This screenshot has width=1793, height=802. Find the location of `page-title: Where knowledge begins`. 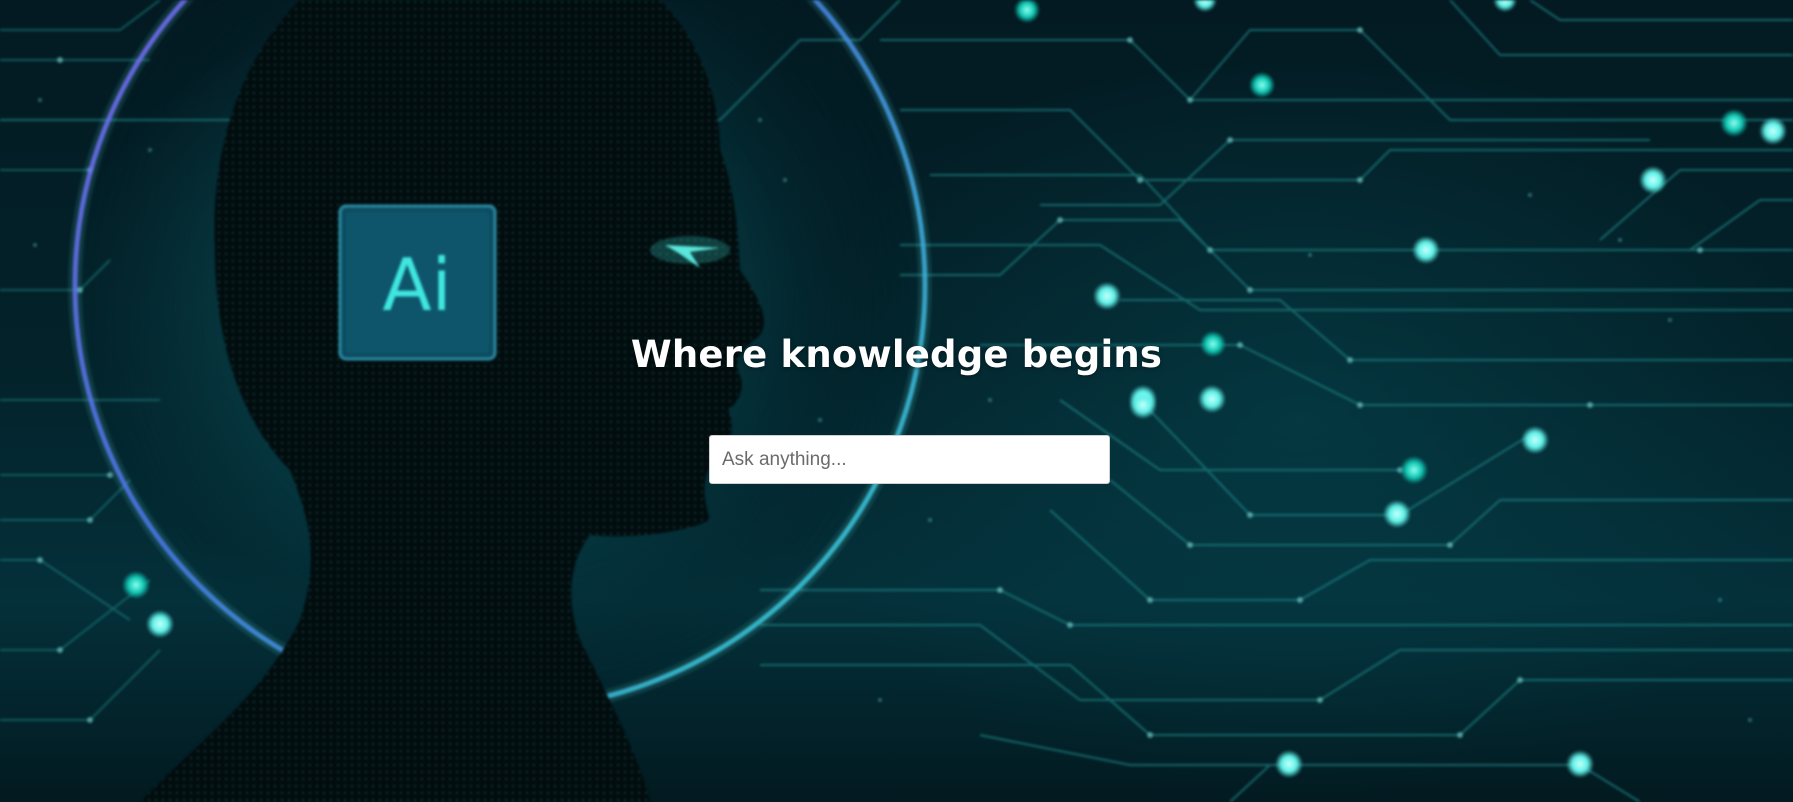

page-title: Where knowledge begins is located at coordinates (896, 354).